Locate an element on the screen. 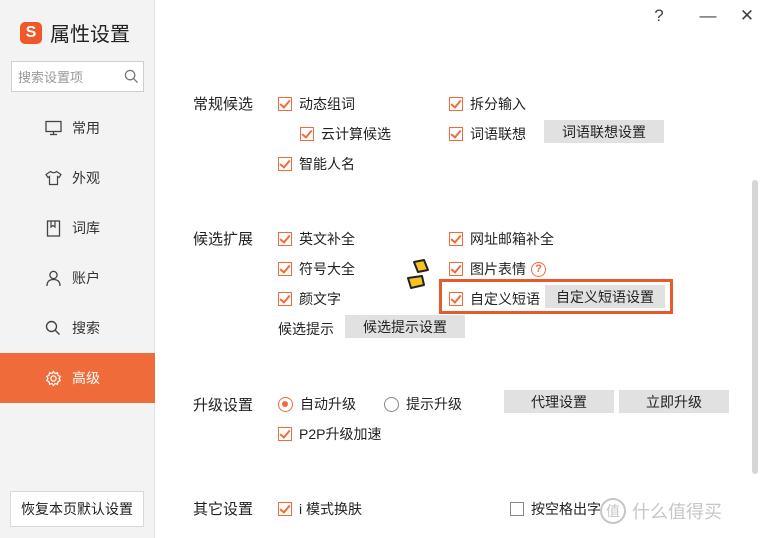  url-email-checkbox: 网址邮箱补全 is located at coordinates (501, 239).